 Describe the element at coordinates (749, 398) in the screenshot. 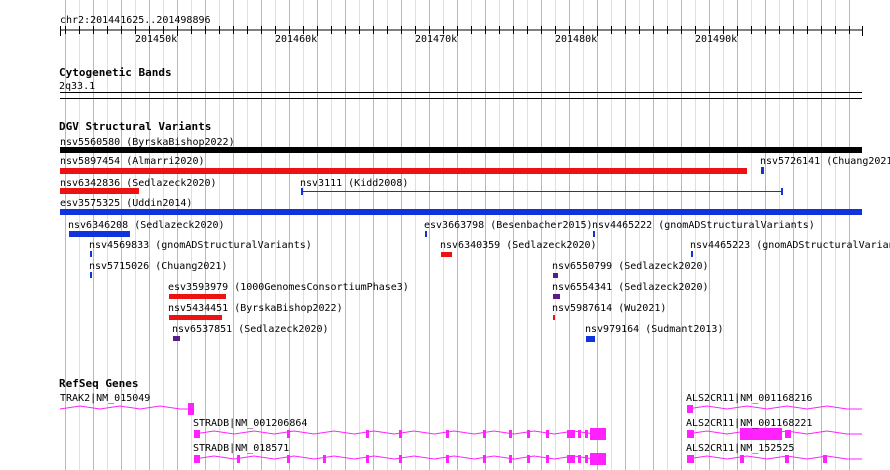

I see `gene-label: ALS2CR11|NM_001168216` at that location.